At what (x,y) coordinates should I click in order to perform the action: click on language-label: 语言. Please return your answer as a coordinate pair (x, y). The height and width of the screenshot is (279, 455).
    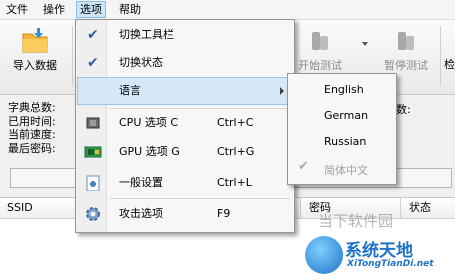
    Looking at the image, I should click on (130, 90).